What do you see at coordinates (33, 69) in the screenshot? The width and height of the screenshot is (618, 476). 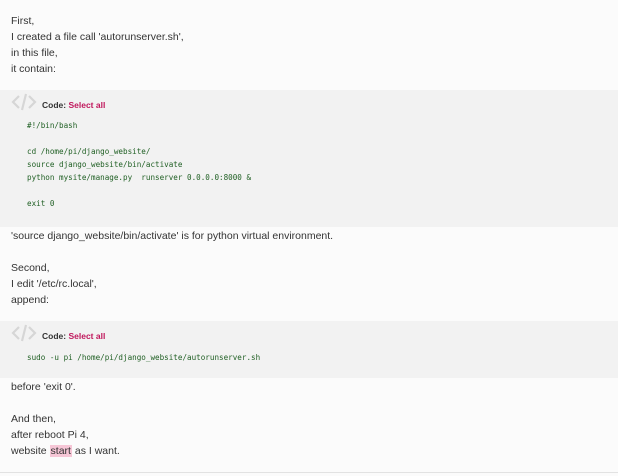 I see `text-line: it contain:` at bounding box center [33, 69].